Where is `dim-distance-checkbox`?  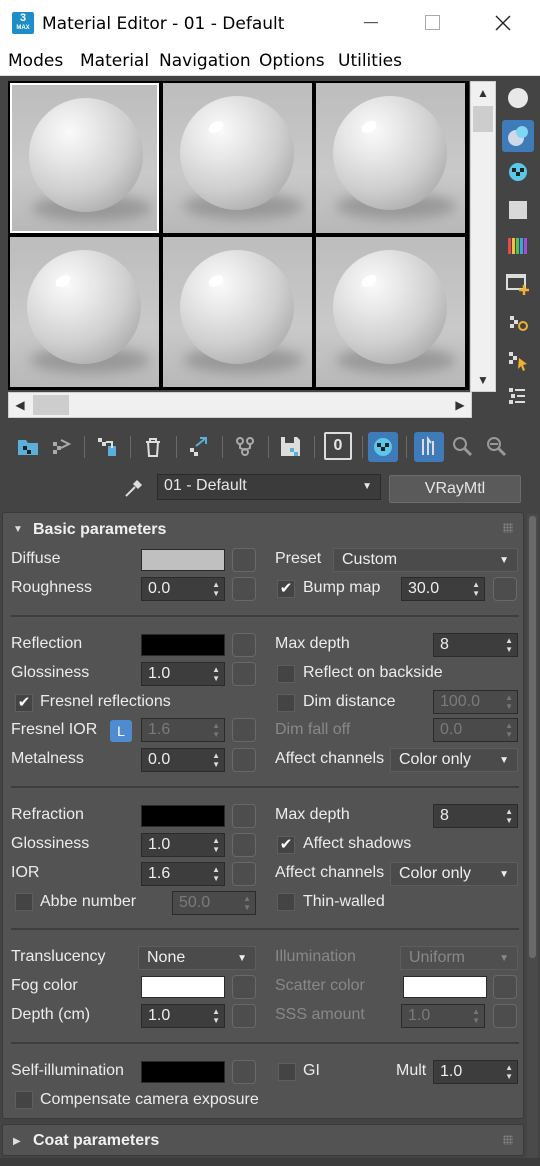 dim-distance-checkbox is located at coordinates (286, 703).